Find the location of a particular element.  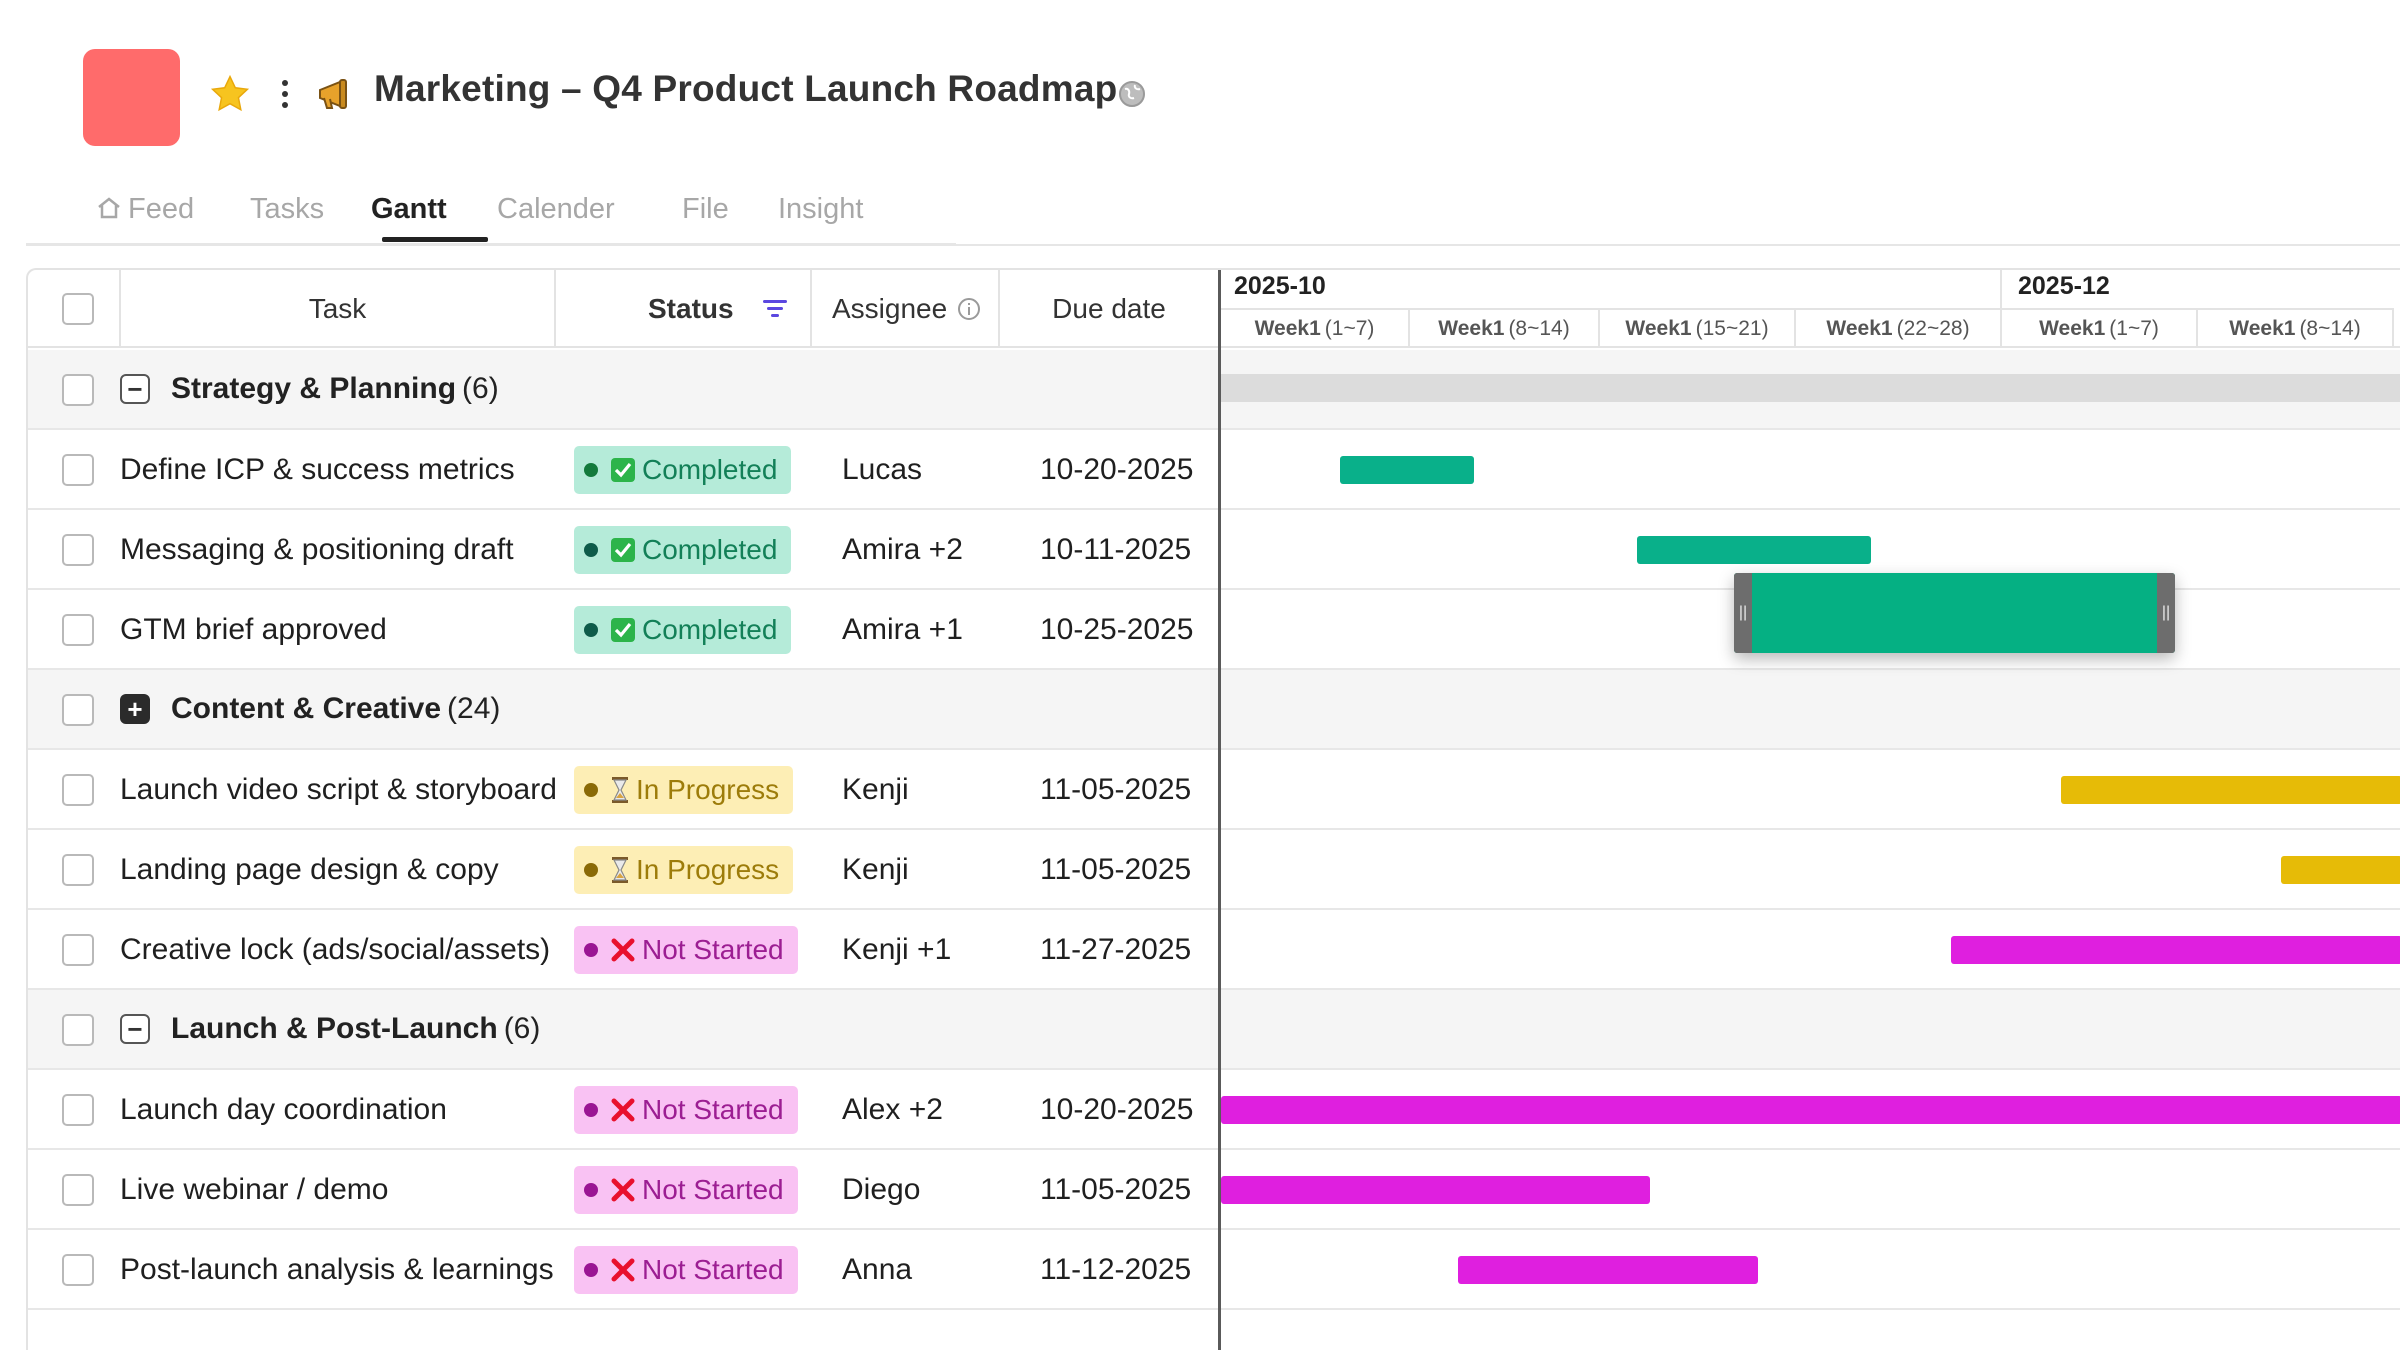

group-row: − Launch & Post-Launch (6) is located at coordinates (1214, 1030).